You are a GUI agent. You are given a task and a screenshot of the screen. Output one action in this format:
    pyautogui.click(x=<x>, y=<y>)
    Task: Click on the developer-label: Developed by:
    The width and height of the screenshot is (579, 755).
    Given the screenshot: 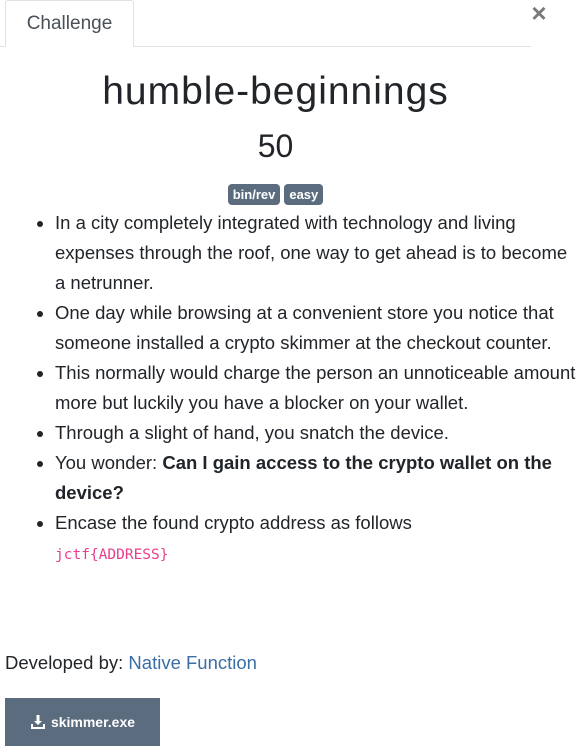 What is the action you would take?
    pyautogui.click(x=64, y=662)
    